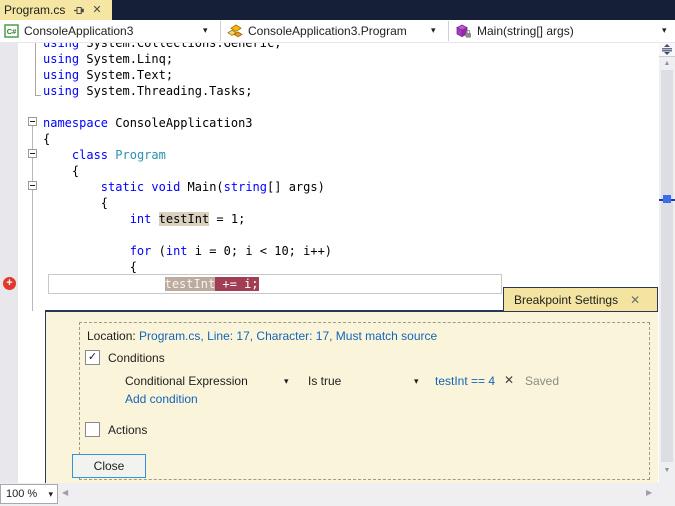  I want to click on code-line: using System.Linq;, so click(108, 59).